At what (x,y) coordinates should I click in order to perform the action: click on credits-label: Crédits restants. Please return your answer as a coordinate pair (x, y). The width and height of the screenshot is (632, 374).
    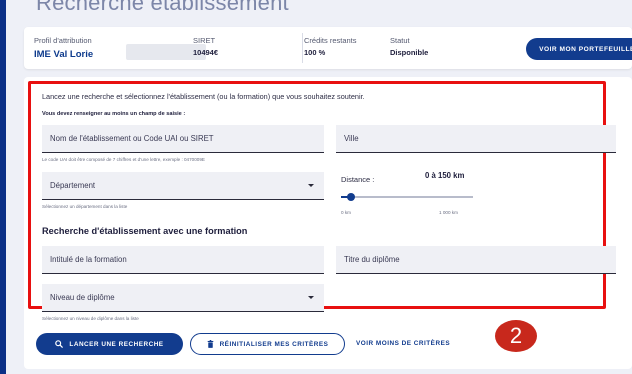
    Looking at the image, I should click on (330, 40).